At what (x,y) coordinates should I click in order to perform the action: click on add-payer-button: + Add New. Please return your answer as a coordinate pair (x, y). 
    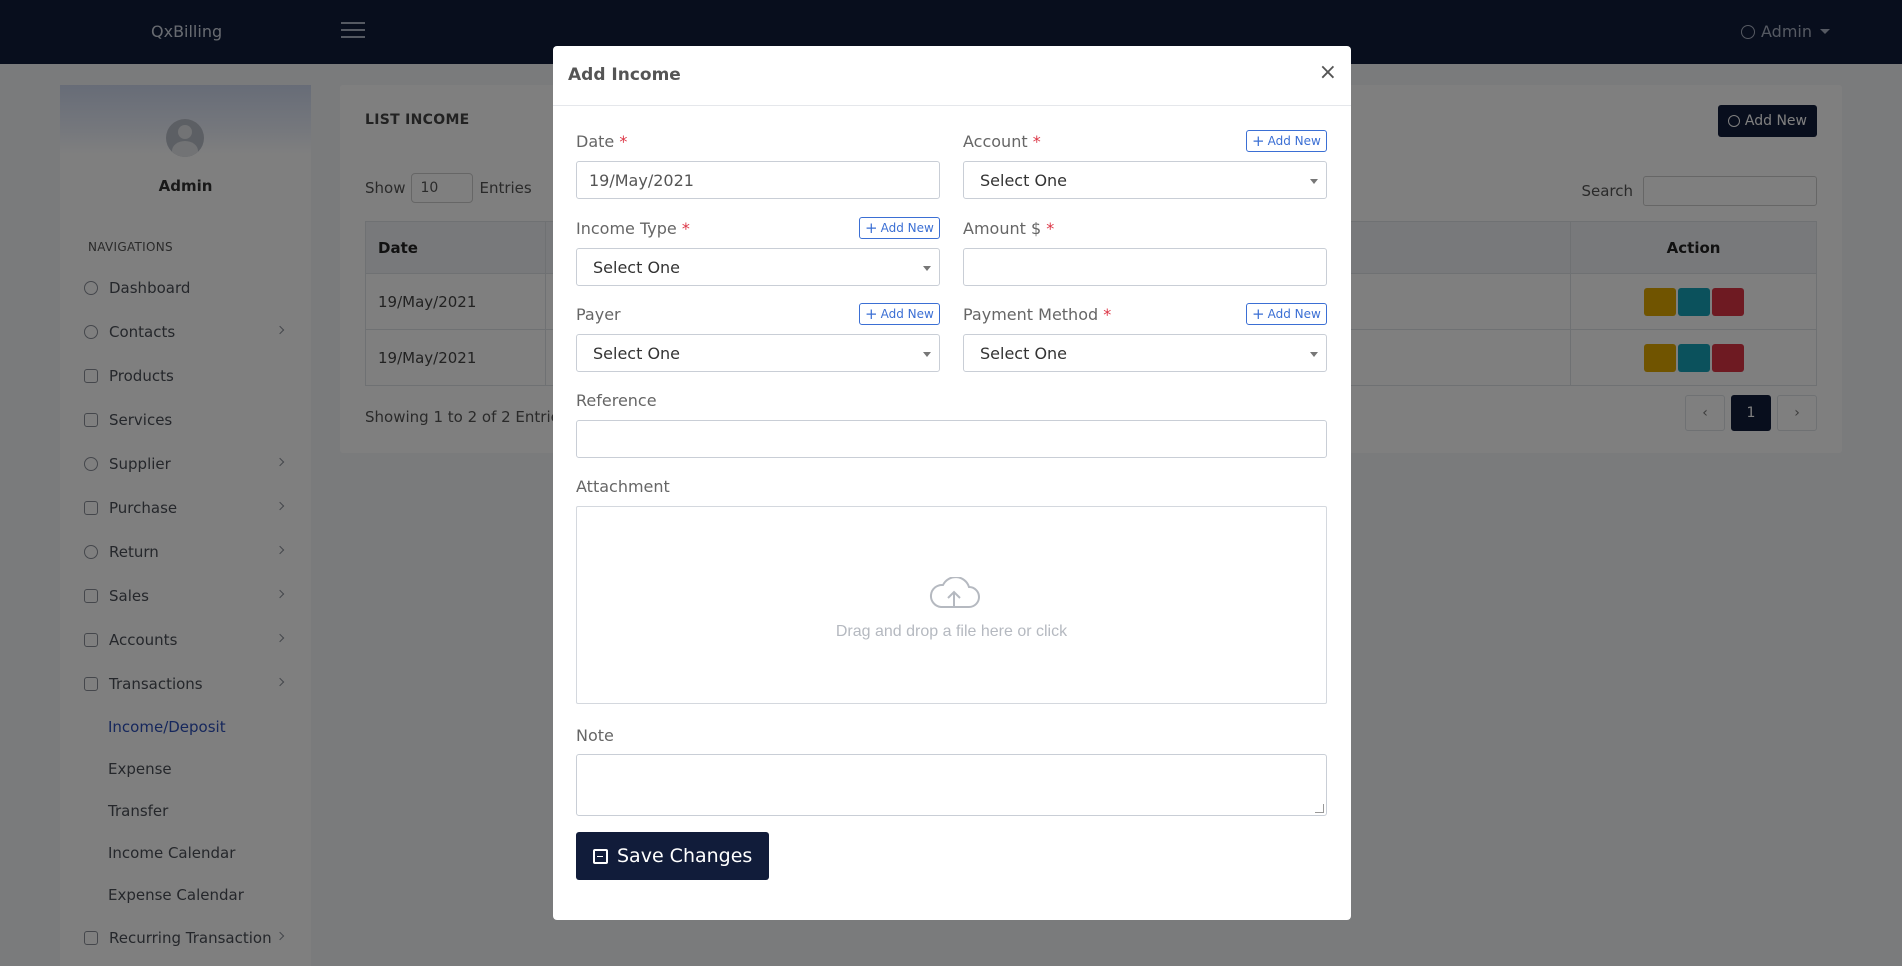
    Looking at the image, I should click on (899, 314).